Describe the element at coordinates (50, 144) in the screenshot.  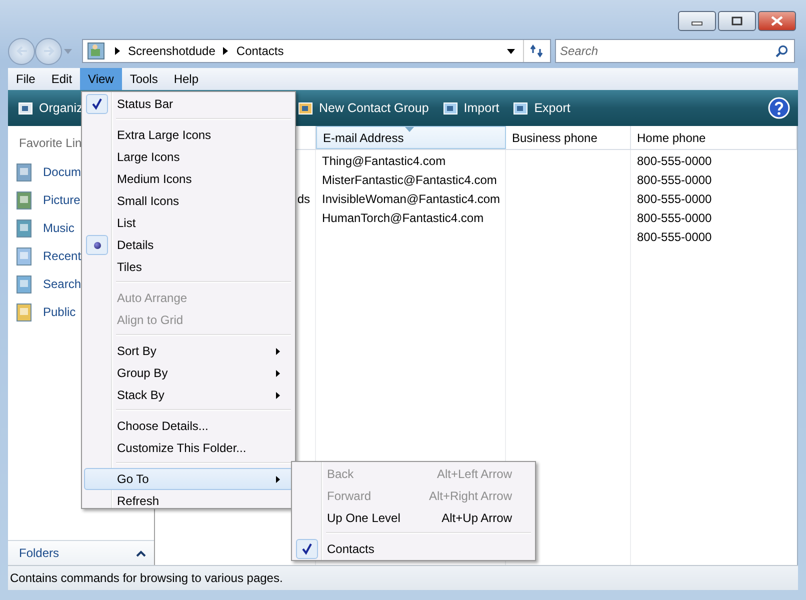
I see `nav-heading: Favorite Lin` at that location.